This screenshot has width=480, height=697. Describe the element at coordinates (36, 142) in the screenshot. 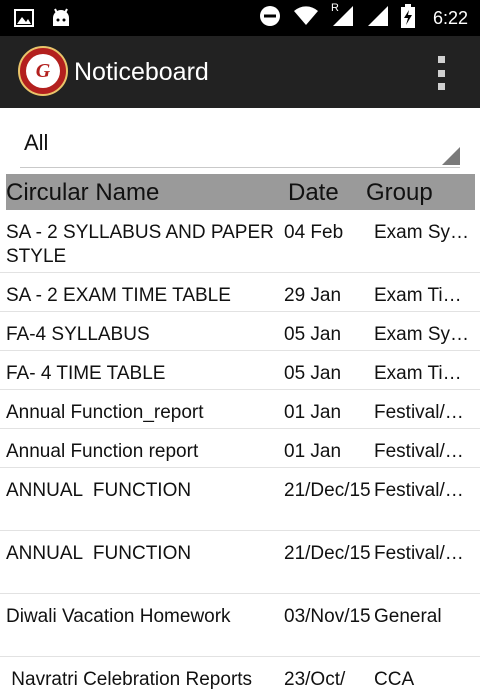

I see `group-filter-value: All` at that location.